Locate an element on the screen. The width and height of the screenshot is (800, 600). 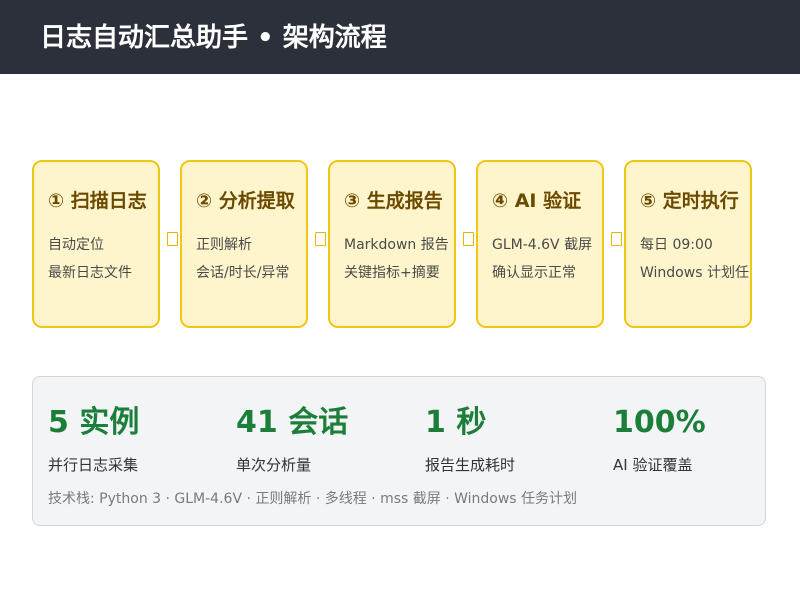
step-desc: 最新日志文件 is located at coordinates (90, 273).